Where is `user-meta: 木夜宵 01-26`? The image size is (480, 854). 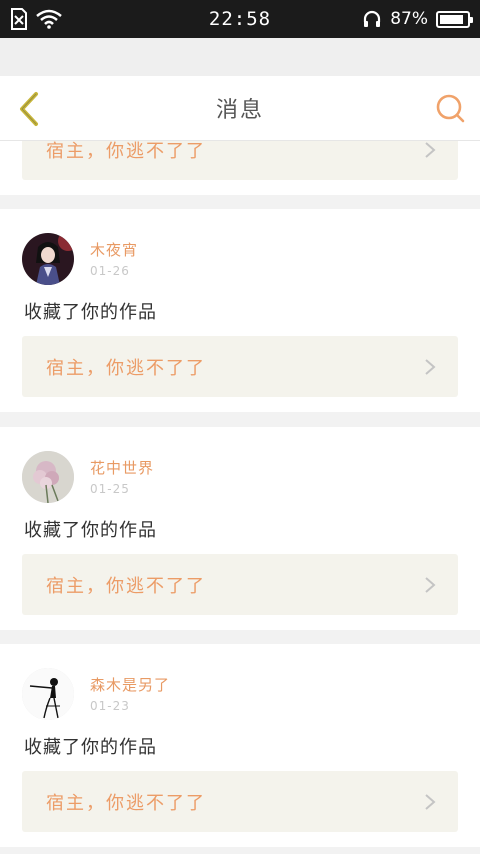 user-meta: 木夜宵 01-26 is located at coordinates (114, 258).